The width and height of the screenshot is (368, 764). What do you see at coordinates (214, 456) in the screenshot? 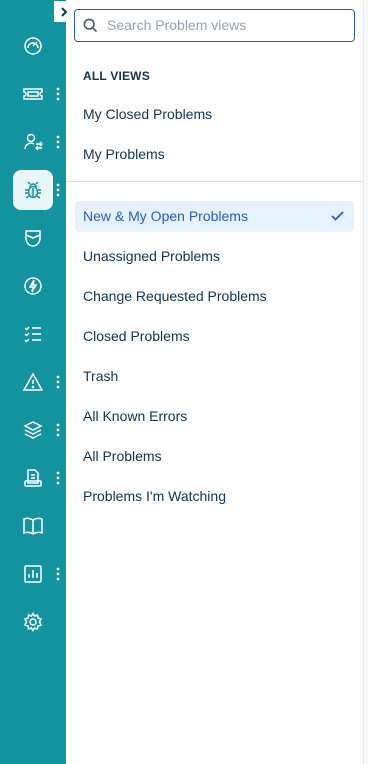
I see `view-item-all-problems: All Problems` at bounding box center [214, 456].